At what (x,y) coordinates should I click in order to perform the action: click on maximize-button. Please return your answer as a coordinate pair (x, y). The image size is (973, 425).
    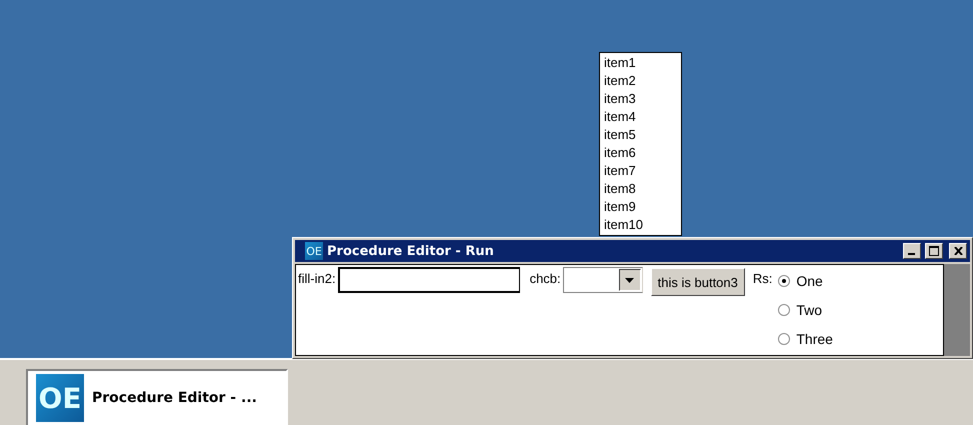
    Looking at the image, I should click on (934, 251).